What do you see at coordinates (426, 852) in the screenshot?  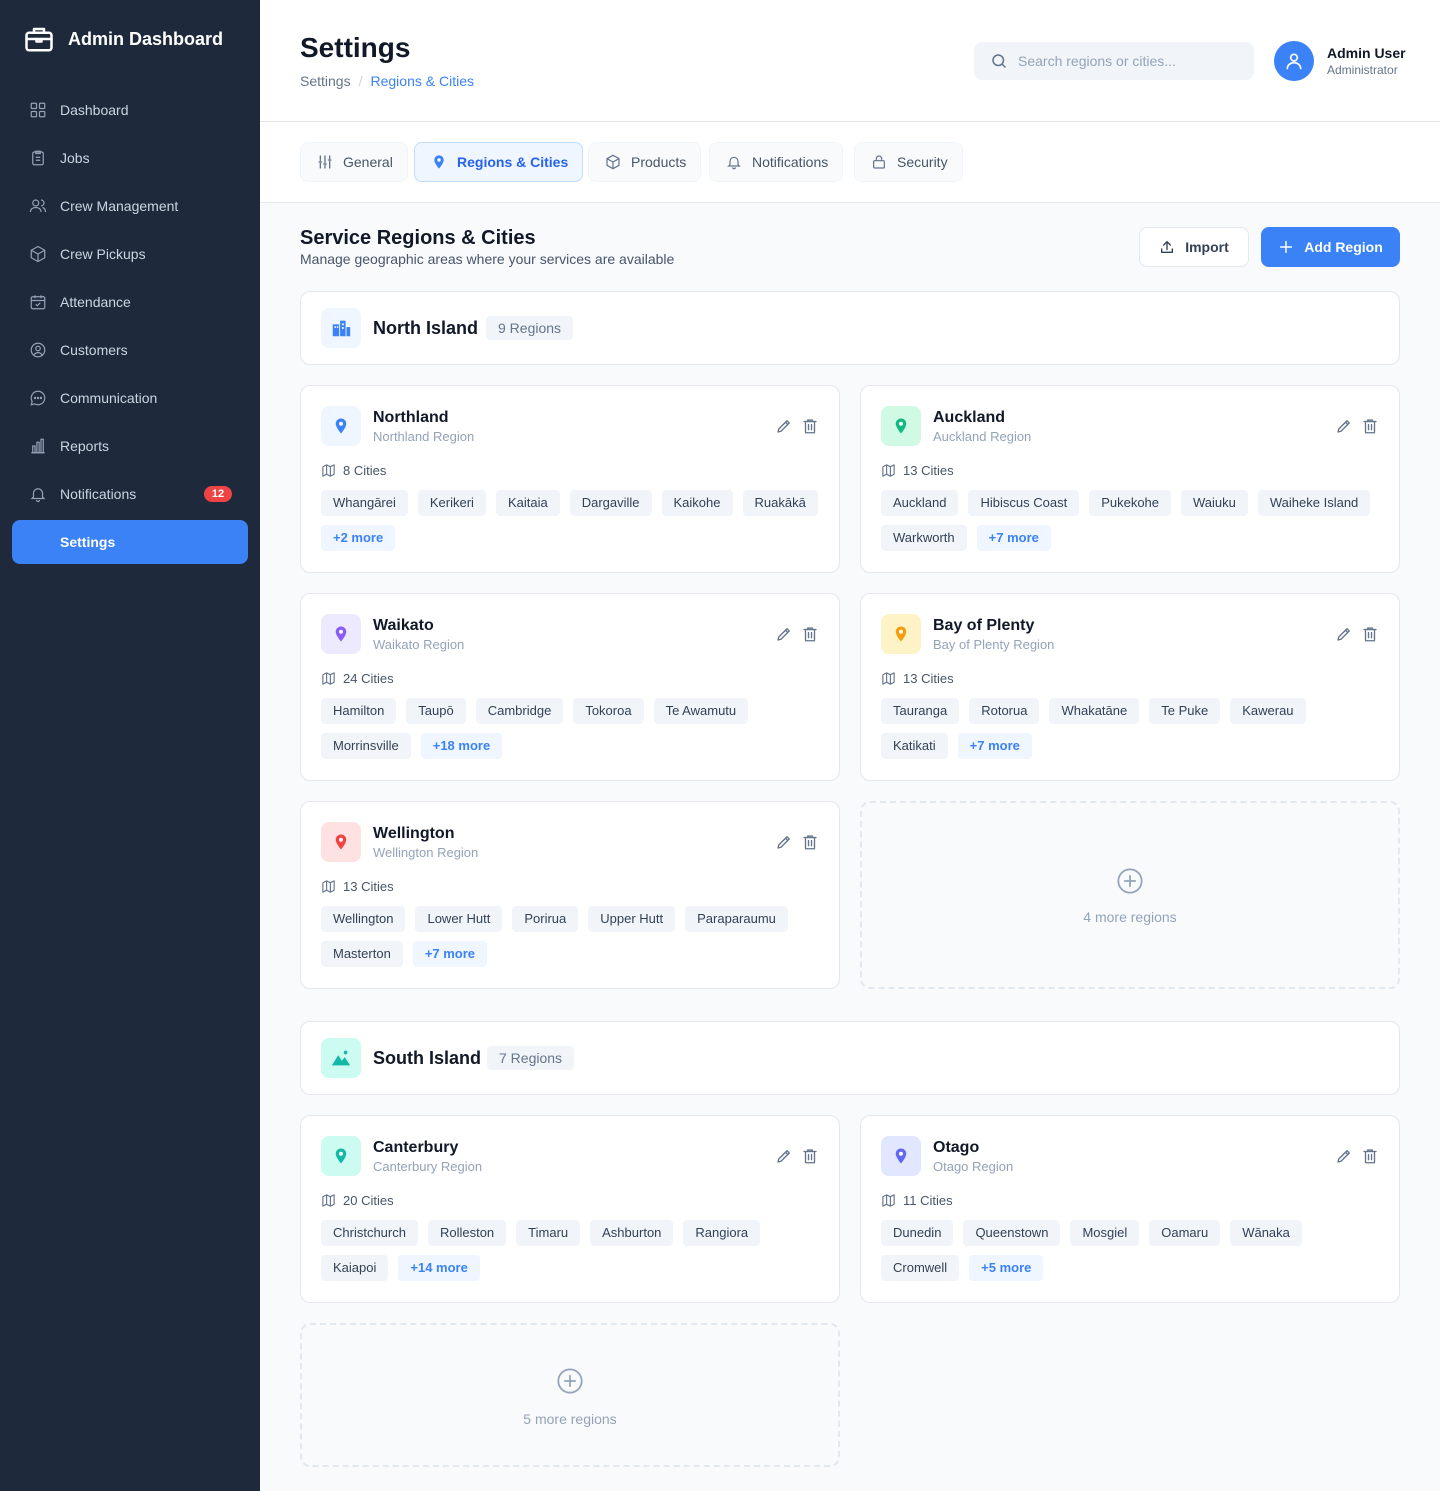 I see `region-subtitle: Wellington Region` at bounding box center [426, 852].